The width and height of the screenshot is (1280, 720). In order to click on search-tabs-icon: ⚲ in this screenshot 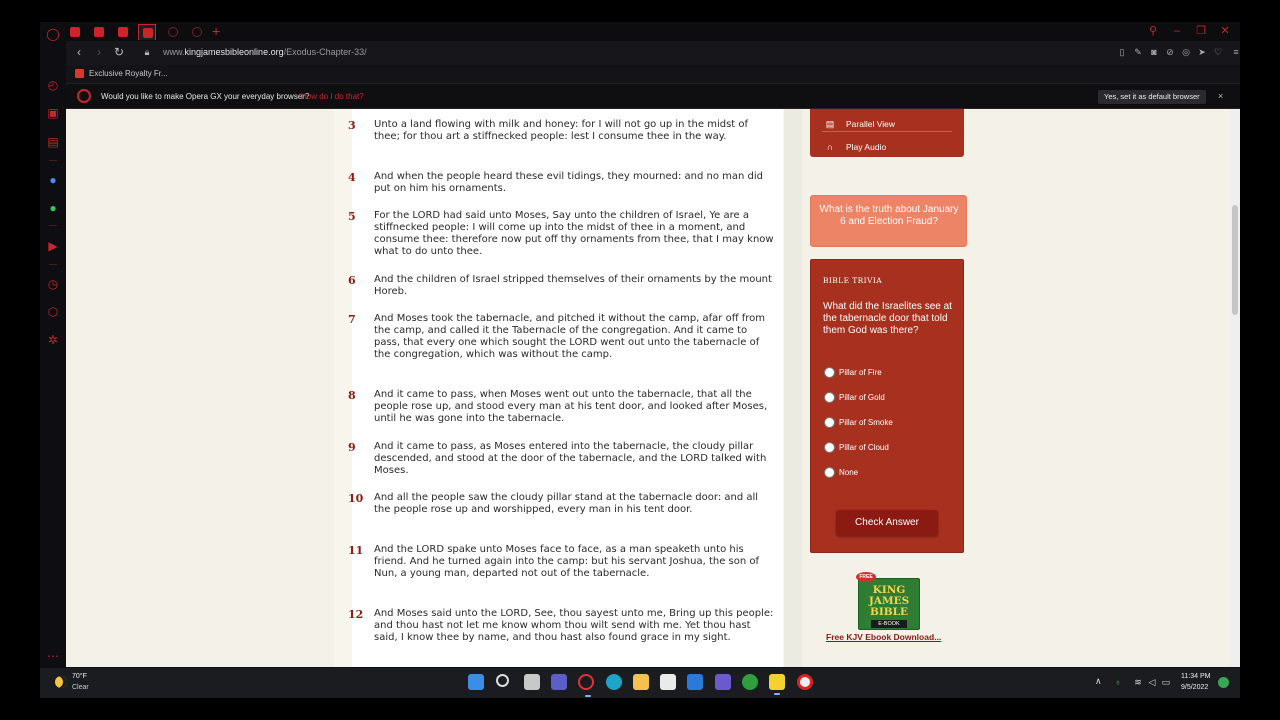, I will do `click(1153, 31)`.